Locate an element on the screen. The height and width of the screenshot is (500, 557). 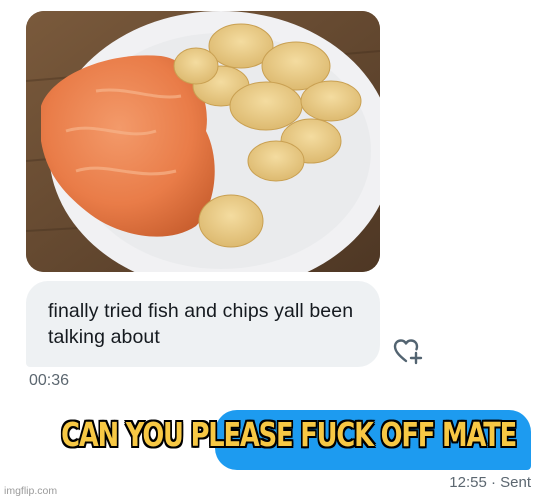
heart-plus-icon is located at coordinates (408, 351).